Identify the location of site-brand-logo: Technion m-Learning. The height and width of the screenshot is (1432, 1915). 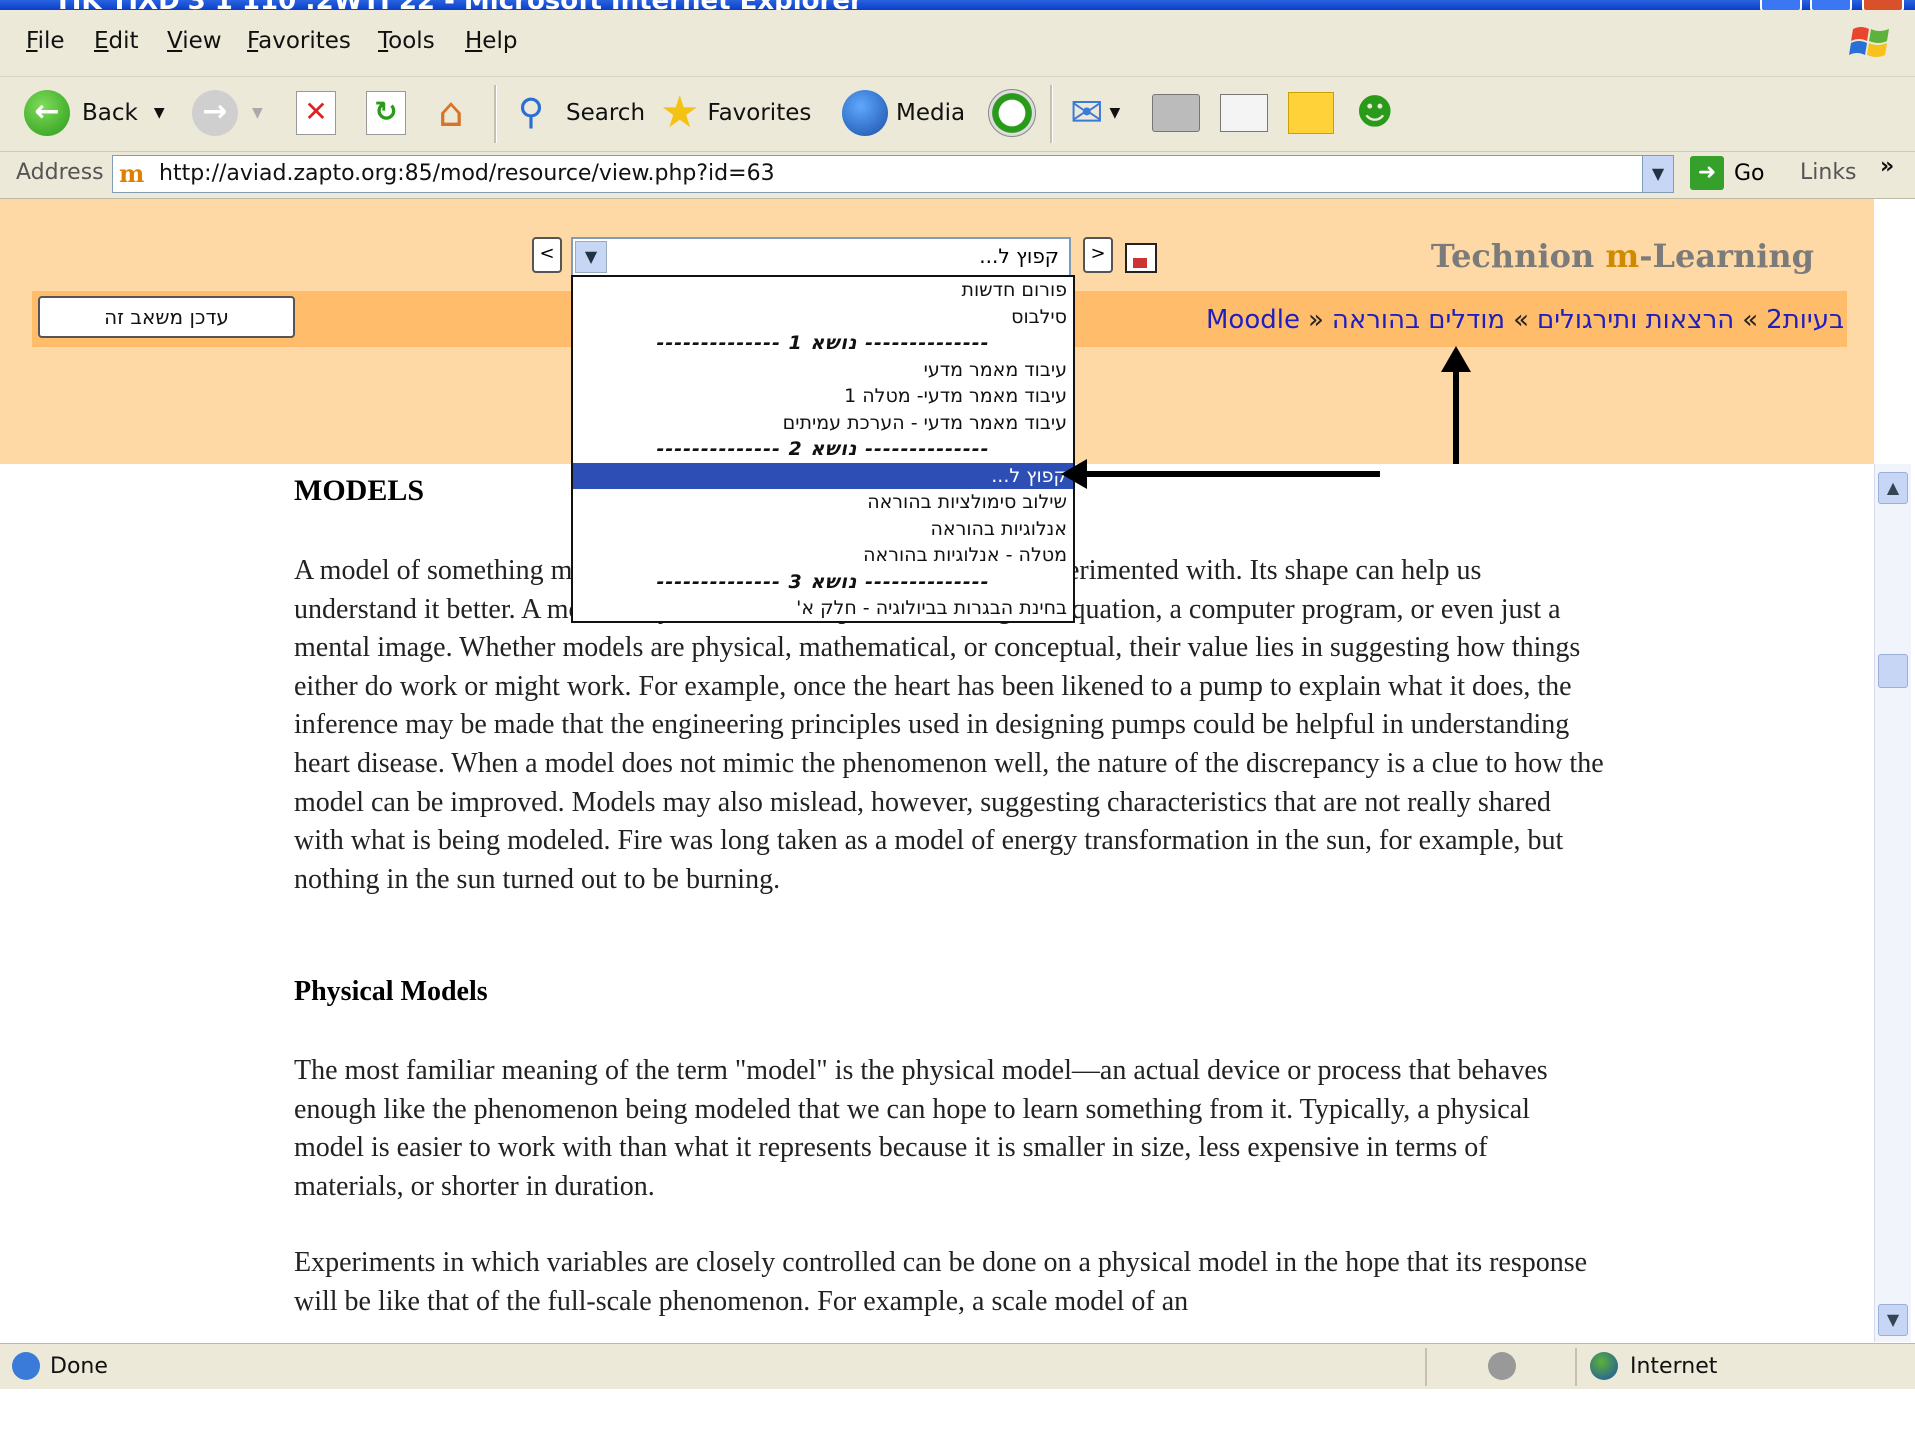
(1622, 256).